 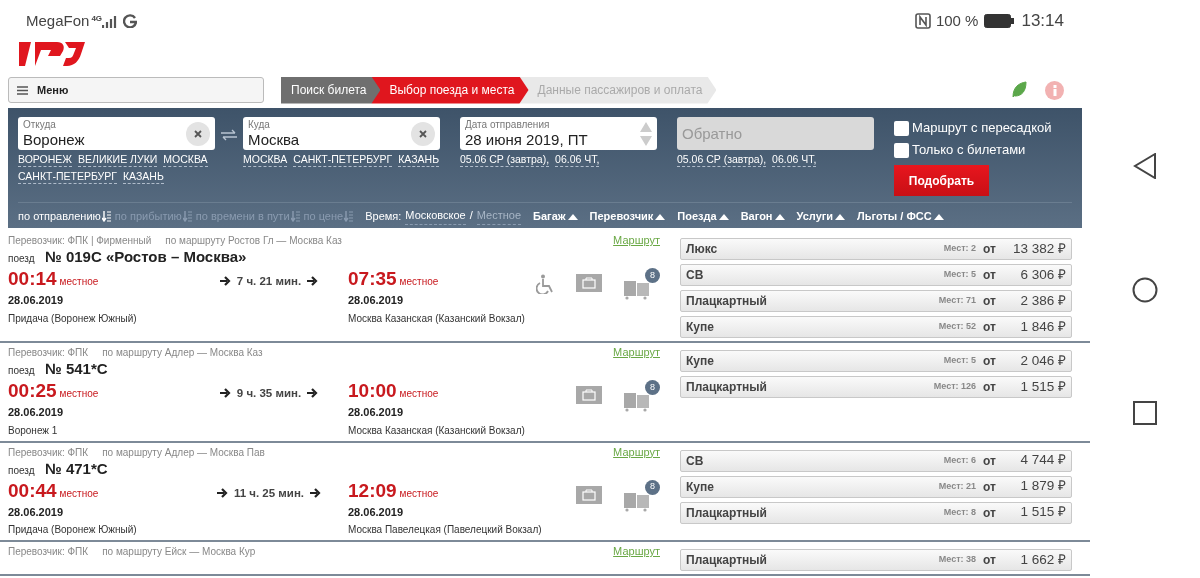 I want to click on route-info: по маршруту Ростов Гл — Москва Каз, so click(x=254, y=240).